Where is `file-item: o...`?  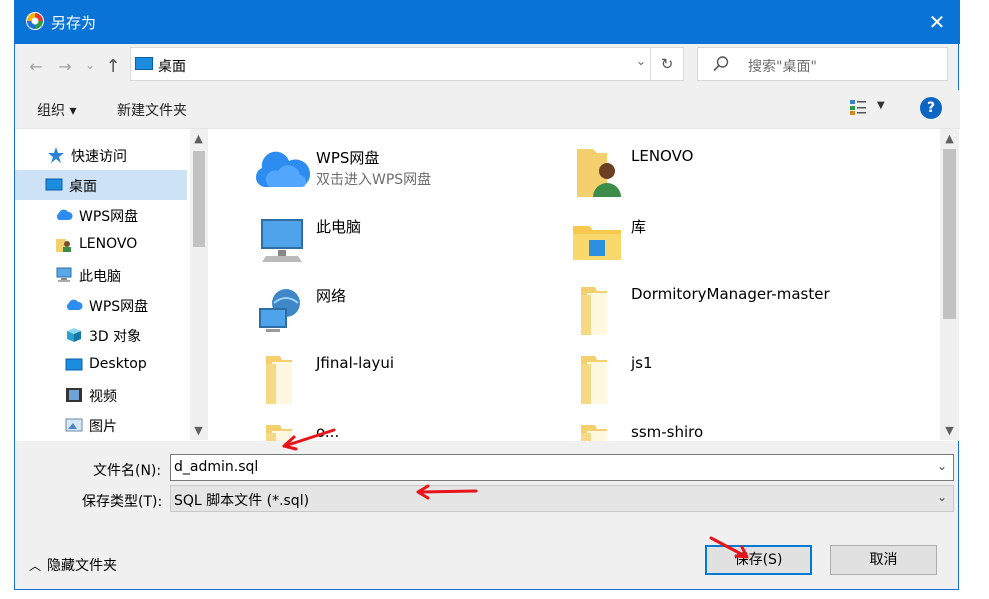 file-item: o... is located at coordinates (402, 429).